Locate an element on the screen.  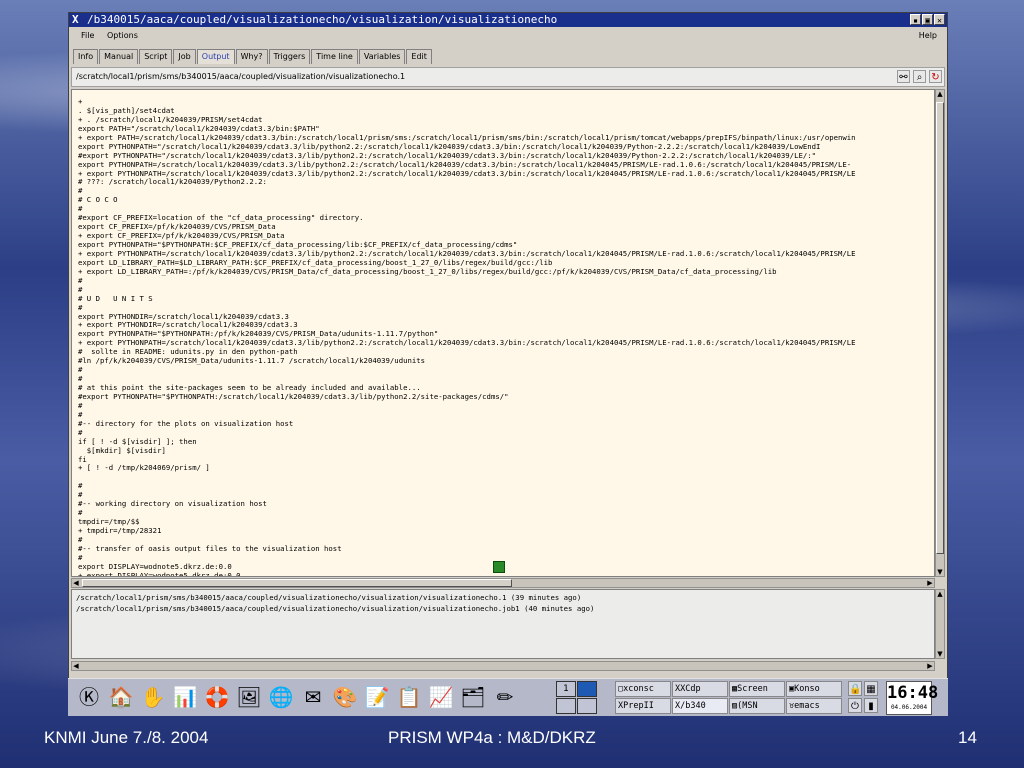
output-line: # U D U N I T S is located at coordinates (115, 298).